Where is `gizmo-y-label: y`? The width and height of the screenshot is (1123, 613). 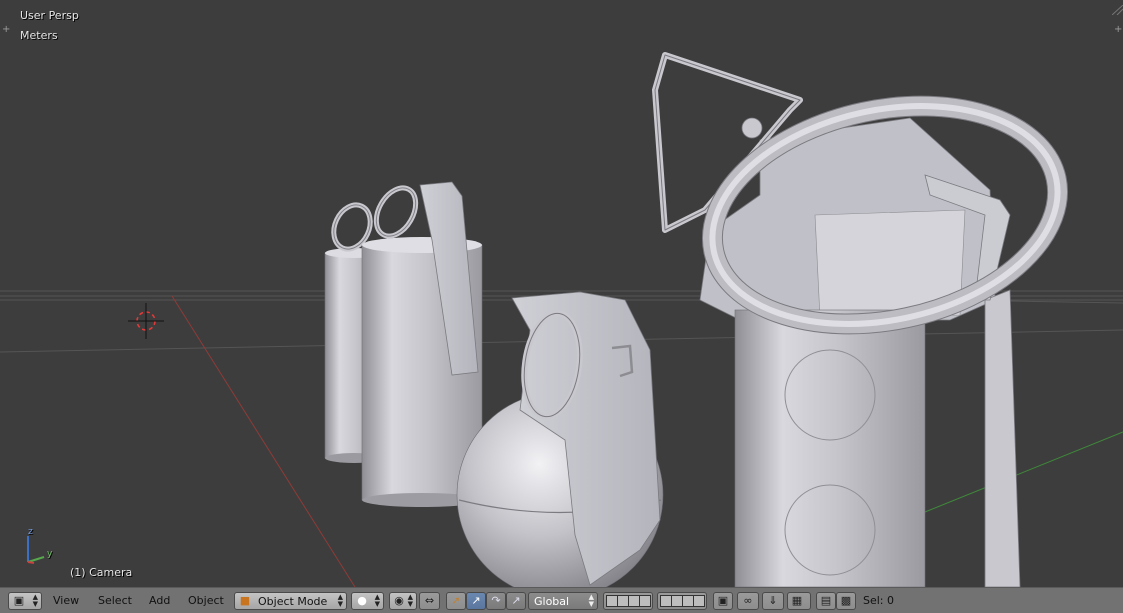
gizmo-y-label: y is located at coordinates (50, 554).